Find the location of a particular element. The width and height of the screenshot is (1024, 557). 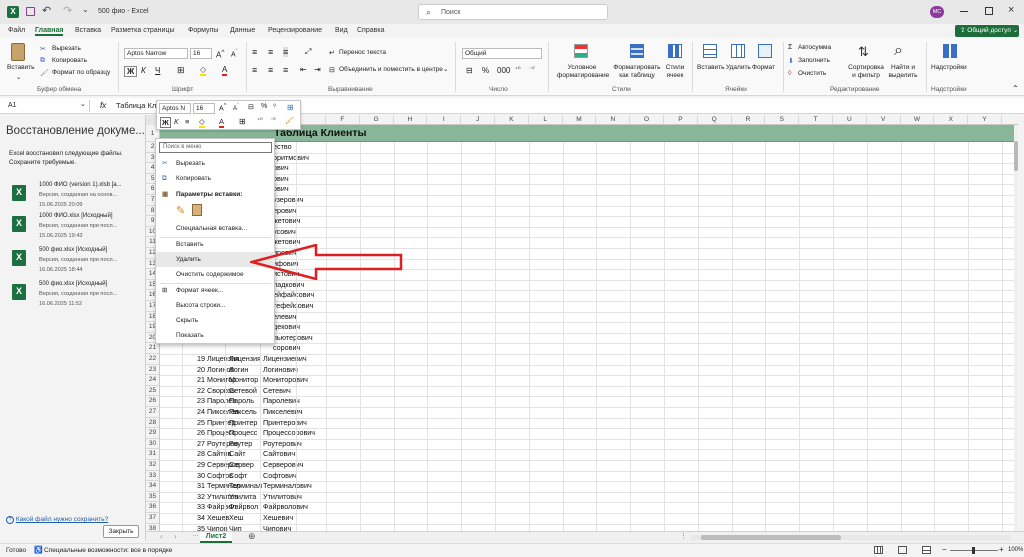

table-cell: Монитор is located at coordinates (245, 380).